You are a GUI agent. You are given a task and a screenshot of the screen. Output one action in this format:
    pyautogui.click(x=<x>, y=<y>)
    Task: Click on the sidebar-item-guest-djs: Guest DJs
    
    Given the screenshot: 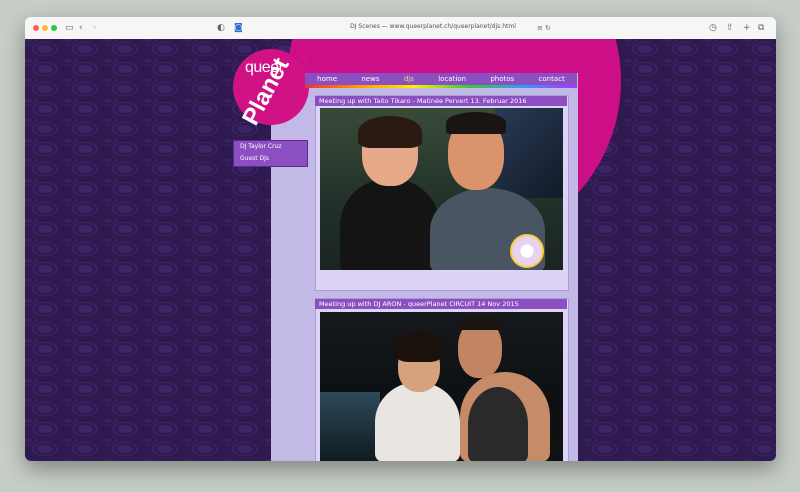 What is the action you would take?
    pyautogui.click(x=270, y=159)
    